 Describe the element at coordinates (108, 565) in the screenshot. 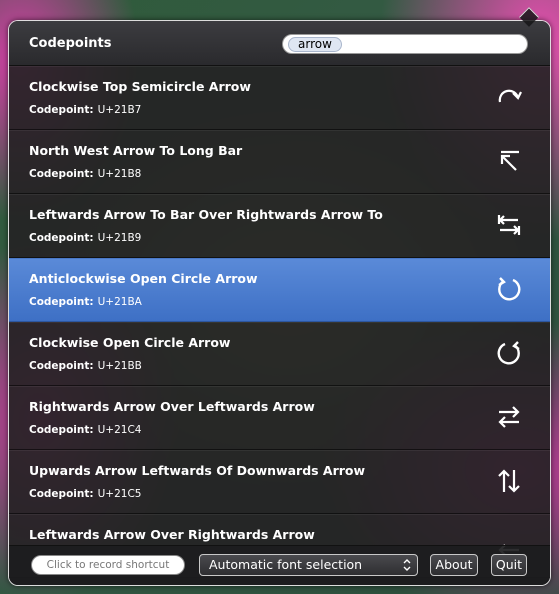

I see `record-shortcut-field: Click to record shortcut` at that location.